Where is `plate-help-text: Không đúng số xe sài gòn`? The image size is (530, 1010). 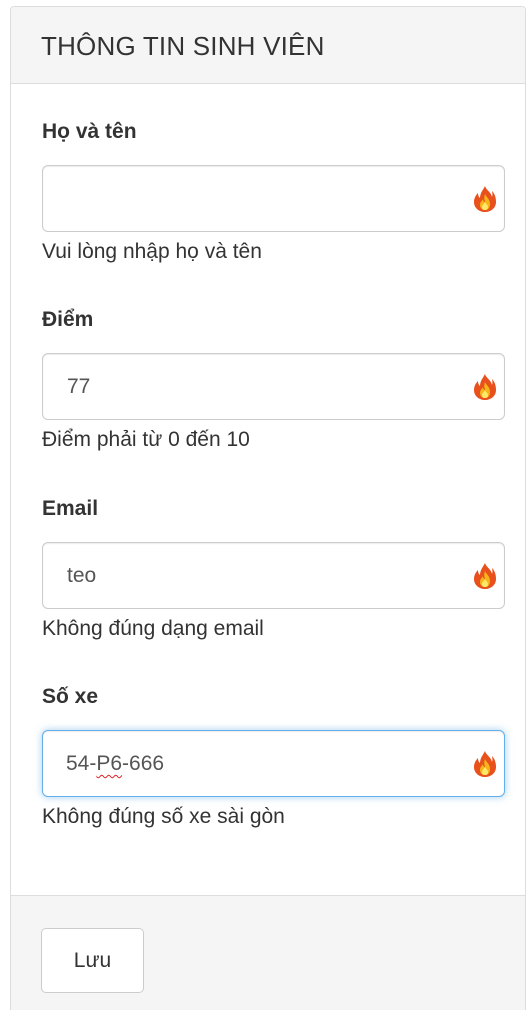
plate-help-text: Không đúng số xe sài gòn is located at coordinates (163, 816).